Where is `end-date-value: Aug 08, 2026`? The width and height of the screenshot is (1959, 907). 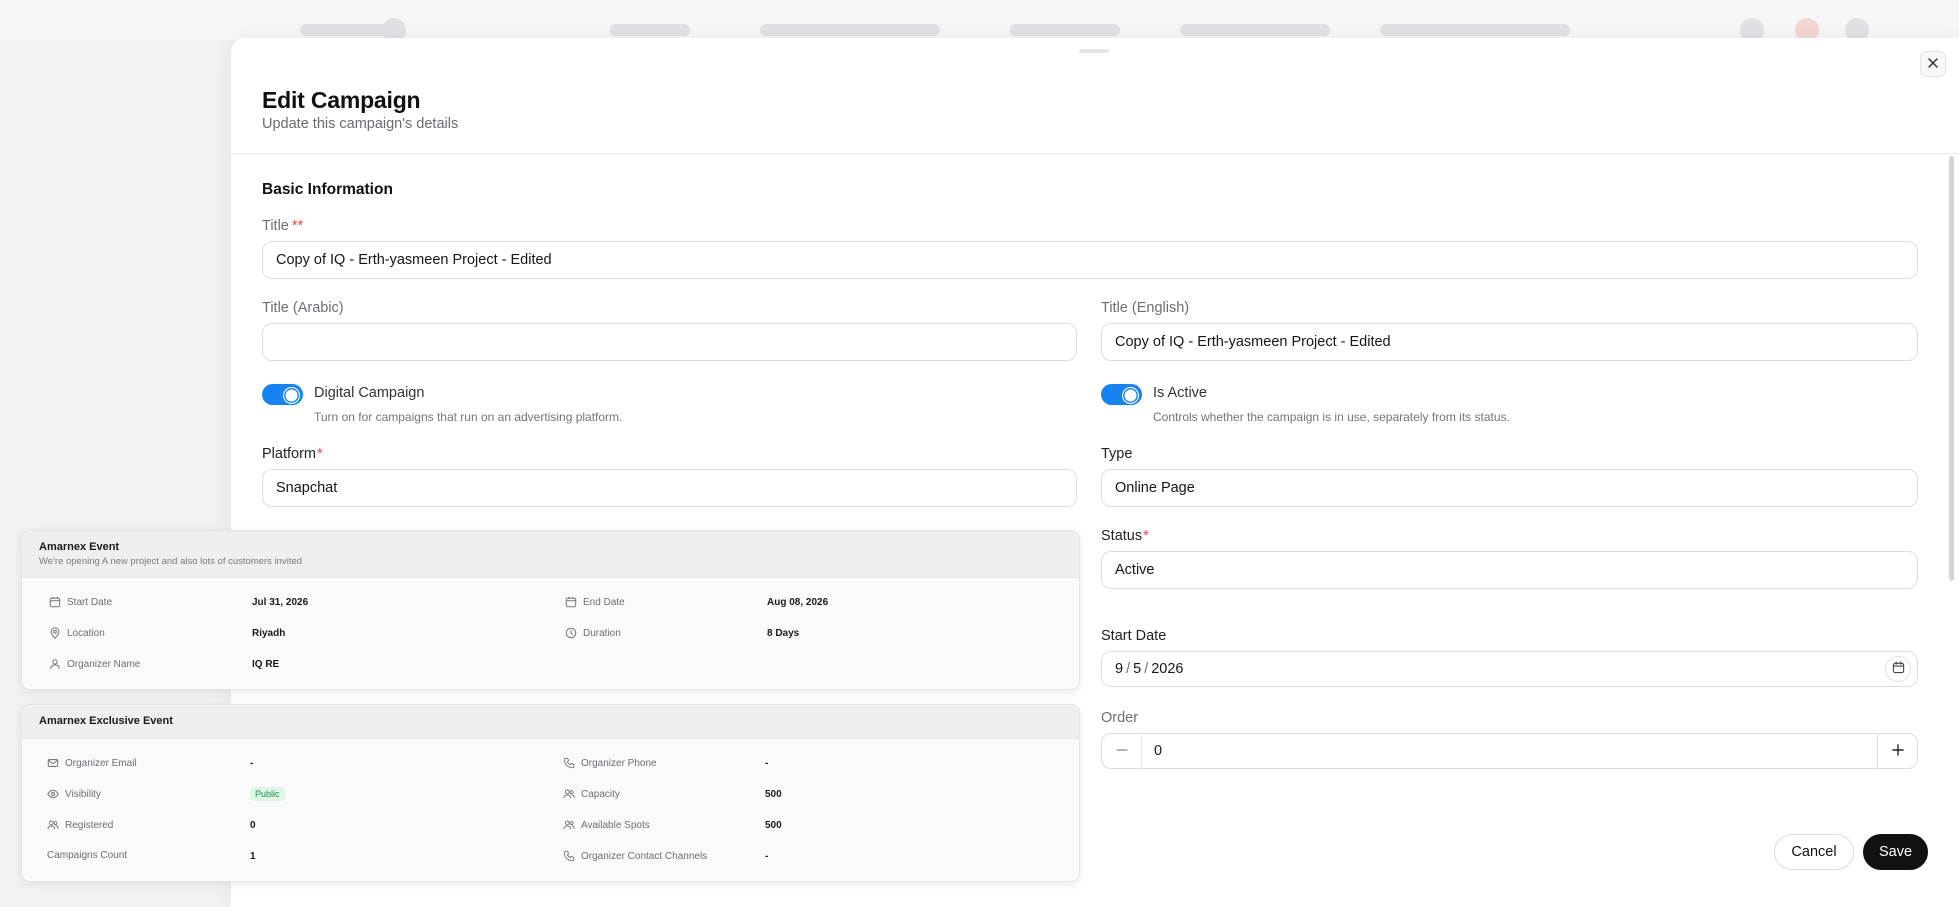 end-date-value: Aug 08, 2026 is located at coordinates (798, 602).